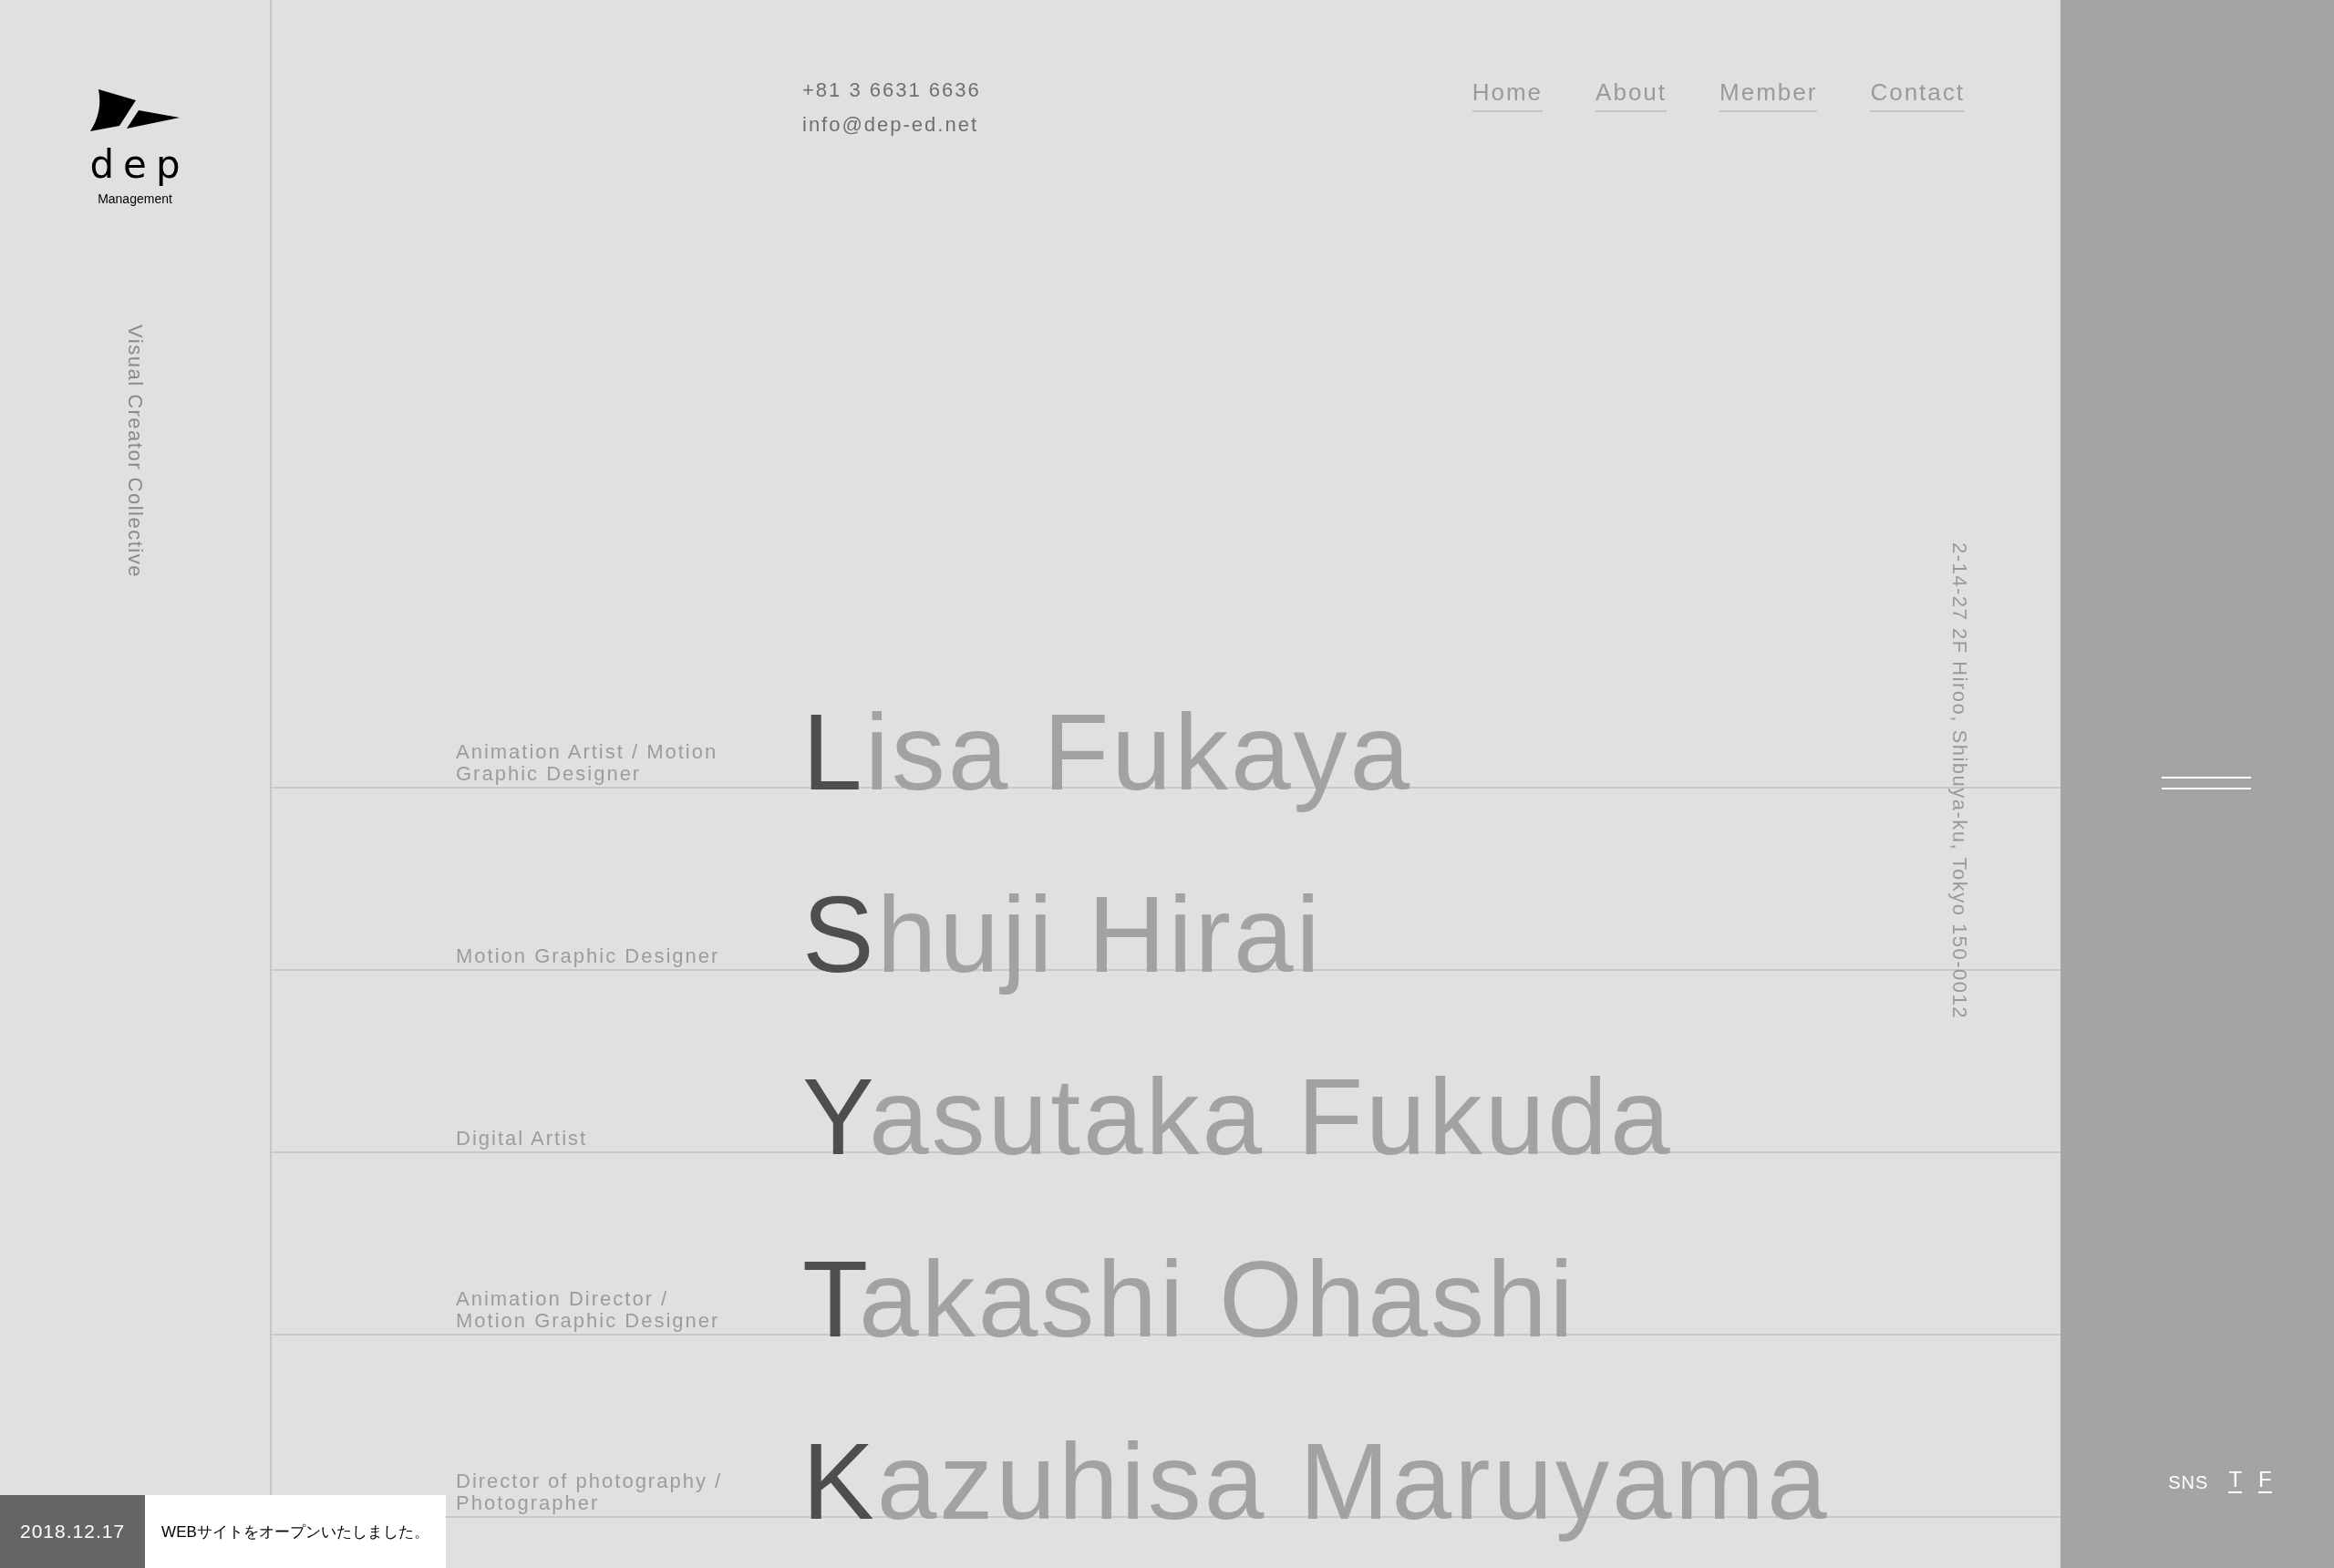 This screenshot has height=1568, width=2334. Describe the element at coordinates (73, 1531) in the screenshot. I see `notice-date: 2018.12.17` at that location.